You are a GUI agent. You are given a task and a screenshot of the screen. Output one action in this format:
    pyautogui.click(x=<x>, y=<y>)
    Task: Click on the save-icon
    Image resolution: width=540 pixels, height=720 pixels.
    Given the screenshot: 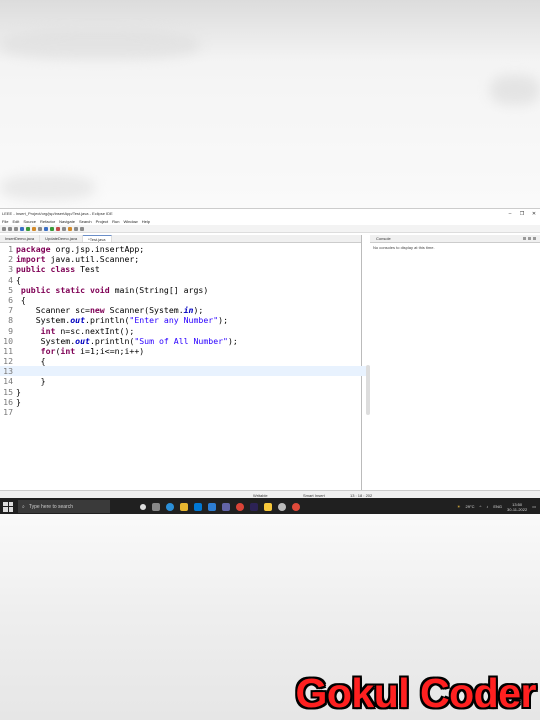 What is the action you would take?
    pyautogui.click(x=10, y=228)
    